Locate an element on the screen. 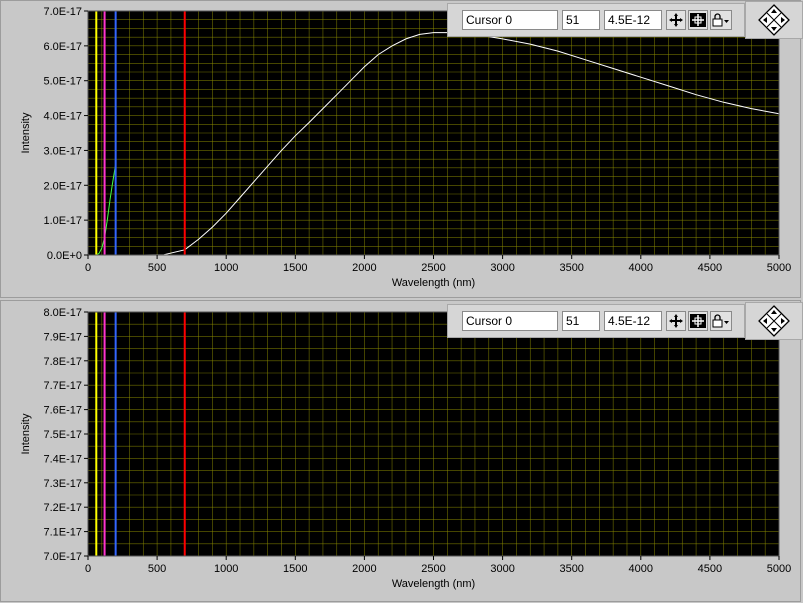 The image size is (803, 603). y-tick-label: 7.4E-17 is located at coordinates (62, 459).